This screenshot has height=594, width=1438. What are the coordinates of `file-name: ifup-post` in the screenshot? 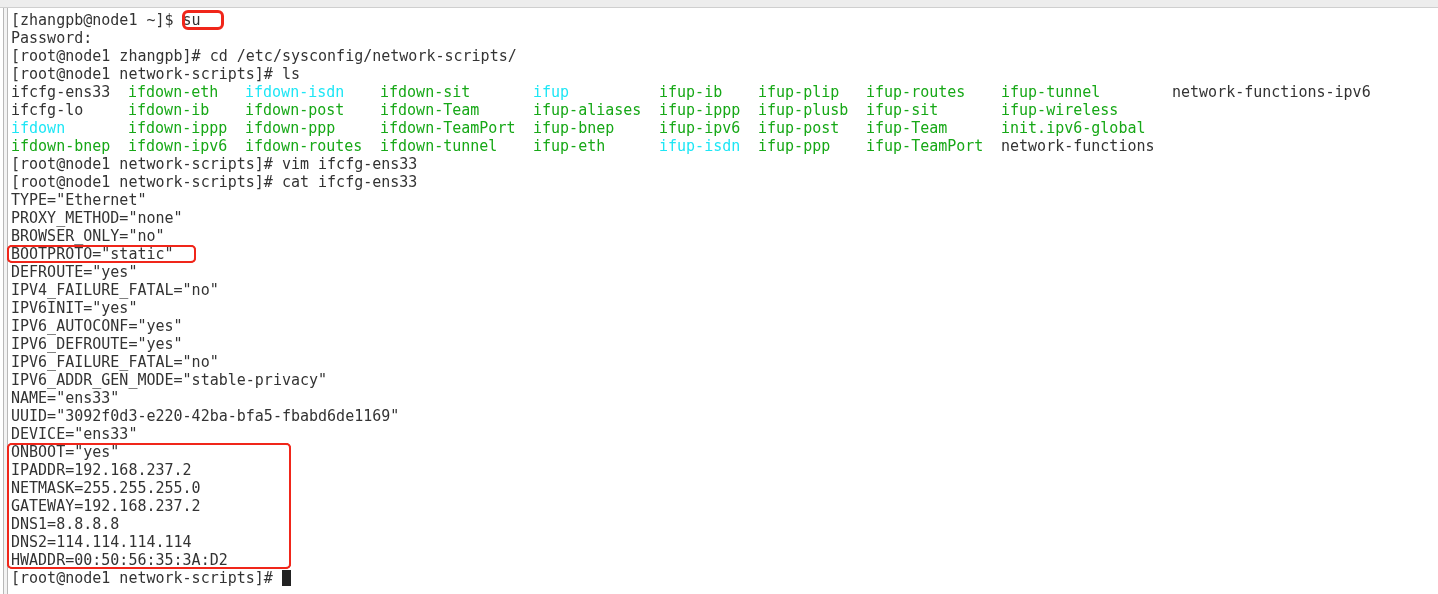 It's located at (799, 128).